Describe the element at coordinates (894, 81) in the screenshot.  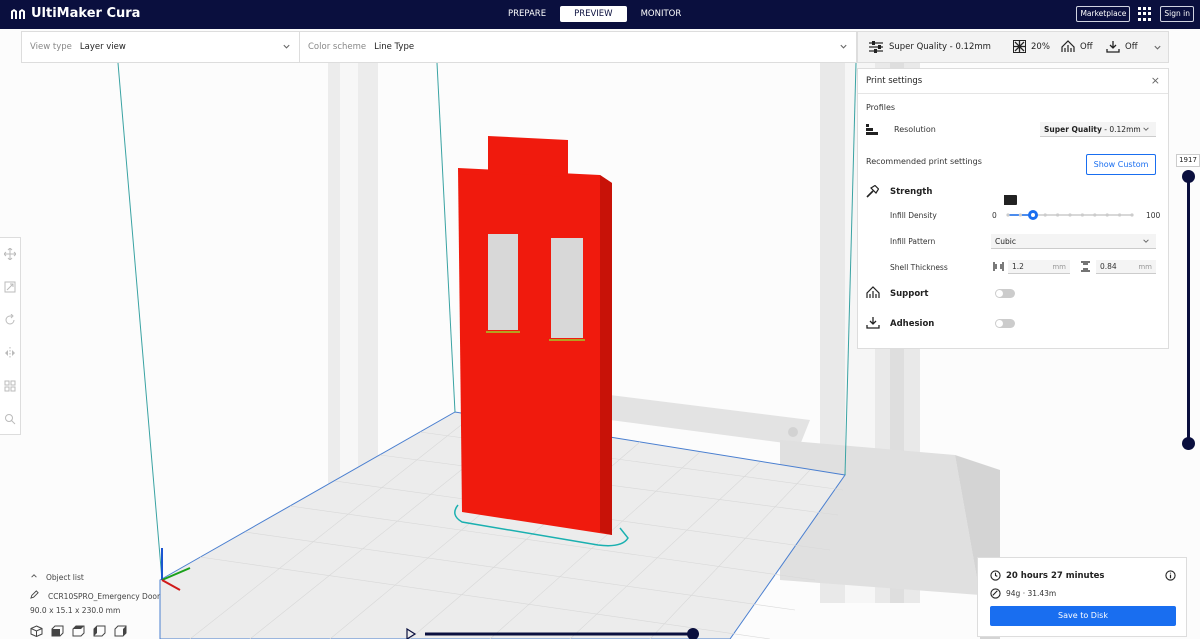
I see `print-settings-title: Print settings` at that location.